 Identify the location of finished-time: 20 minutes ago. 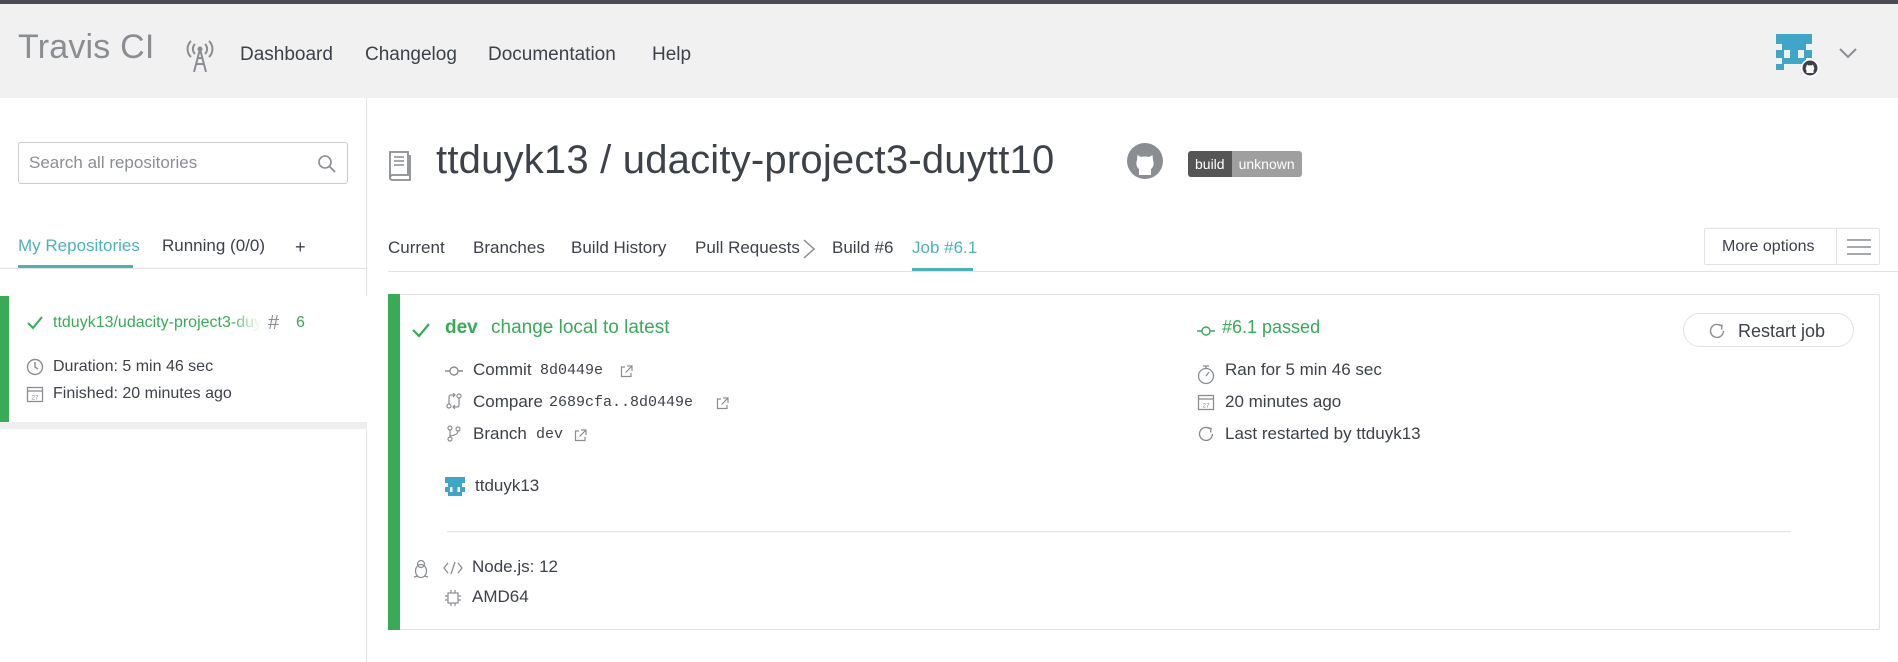
(1283, 401).